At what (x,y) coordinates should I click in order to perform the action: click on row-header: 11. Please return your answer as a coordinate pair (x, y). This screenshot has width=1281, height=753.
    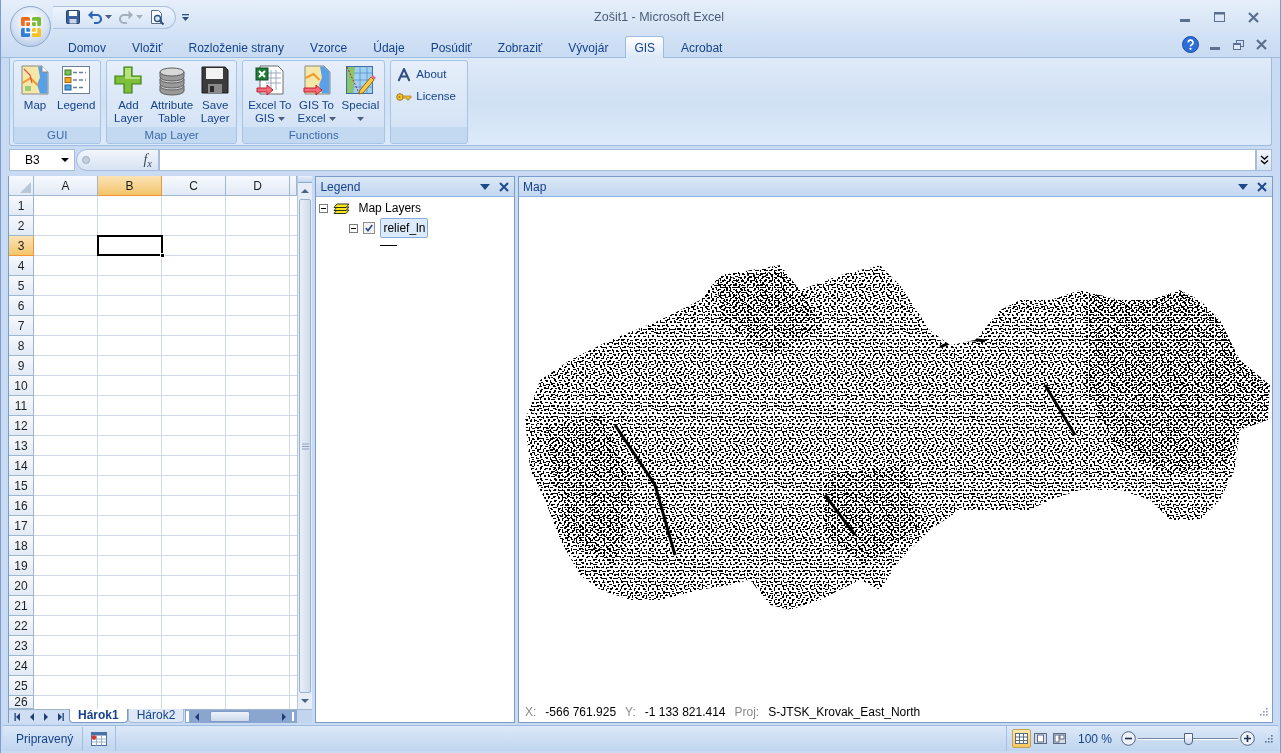
    Looking at the image, I should click on (21, 406).